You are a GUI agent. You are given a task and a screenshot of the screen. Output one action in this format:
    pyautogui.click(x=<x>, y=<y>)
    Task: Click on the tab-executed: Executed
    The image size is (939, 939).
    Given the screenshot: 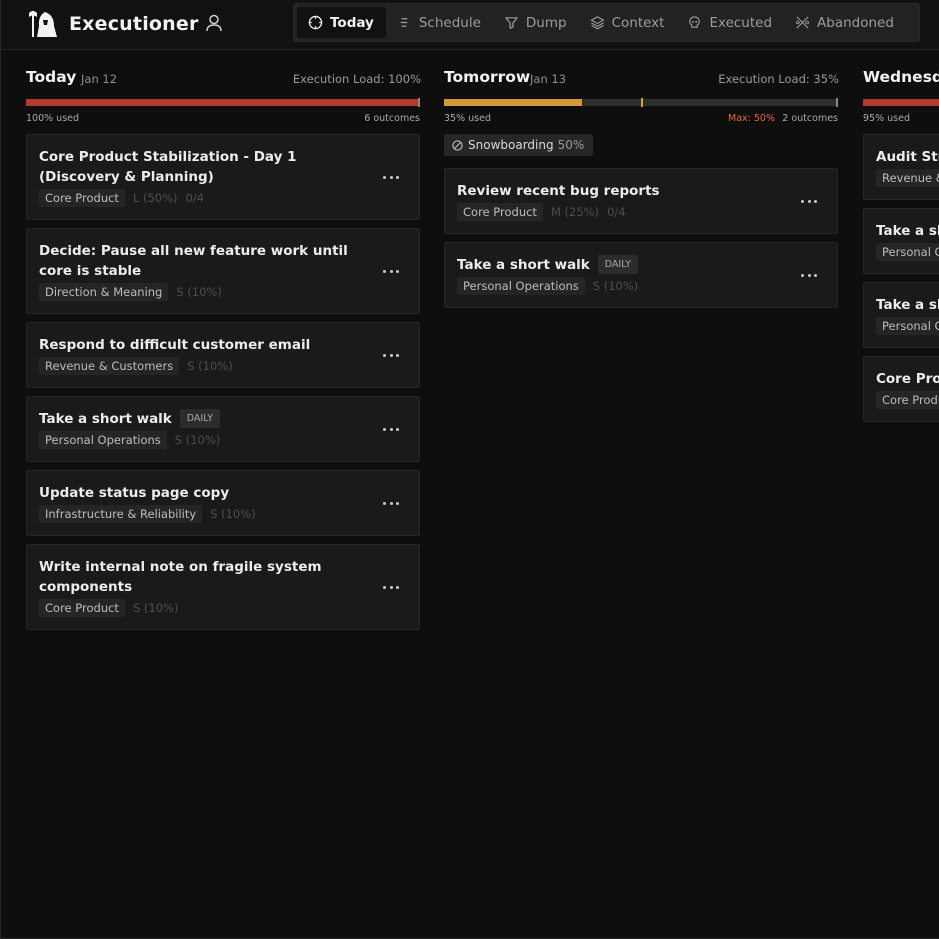 What is the action you would take?
    pyautogui.click(x=730, y=22)
    